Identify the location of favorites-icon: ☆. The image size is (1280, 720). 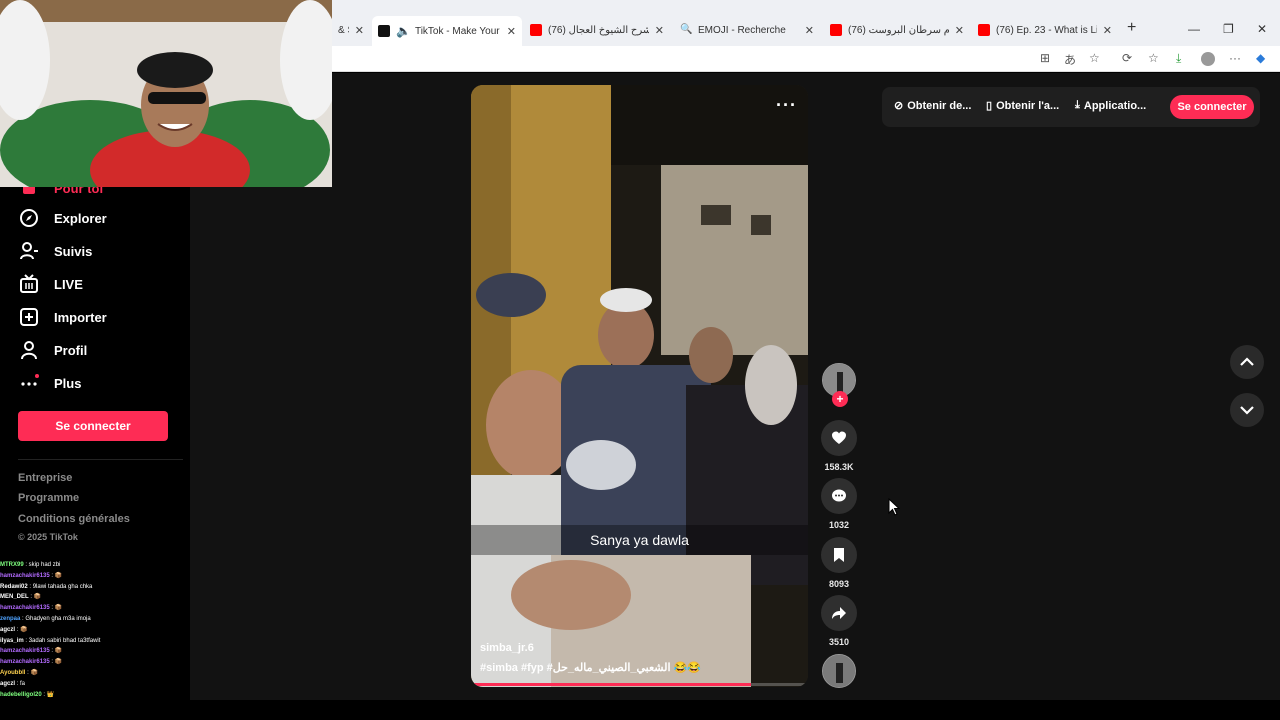
(1153, 58).